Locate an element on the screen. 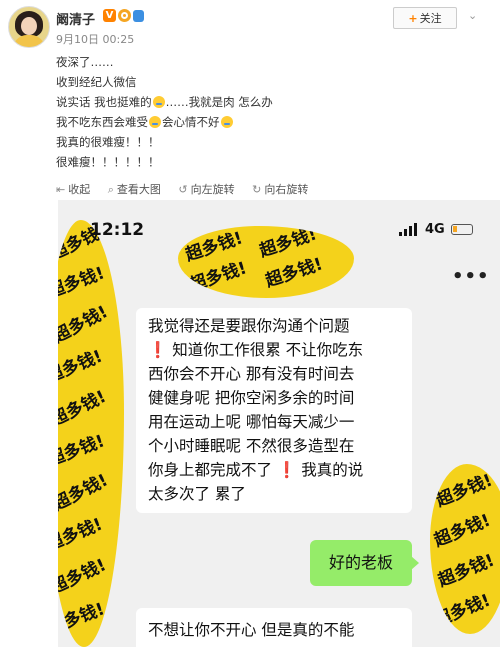  follow-button: + 关注 is located at coordinates (425, 18).